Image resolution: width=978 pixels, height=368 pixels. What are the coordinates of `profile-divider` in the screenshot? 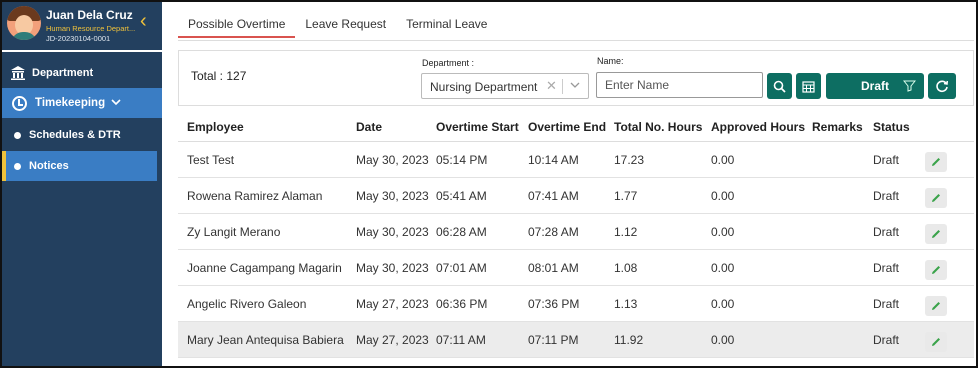 It's located at (82, 51).